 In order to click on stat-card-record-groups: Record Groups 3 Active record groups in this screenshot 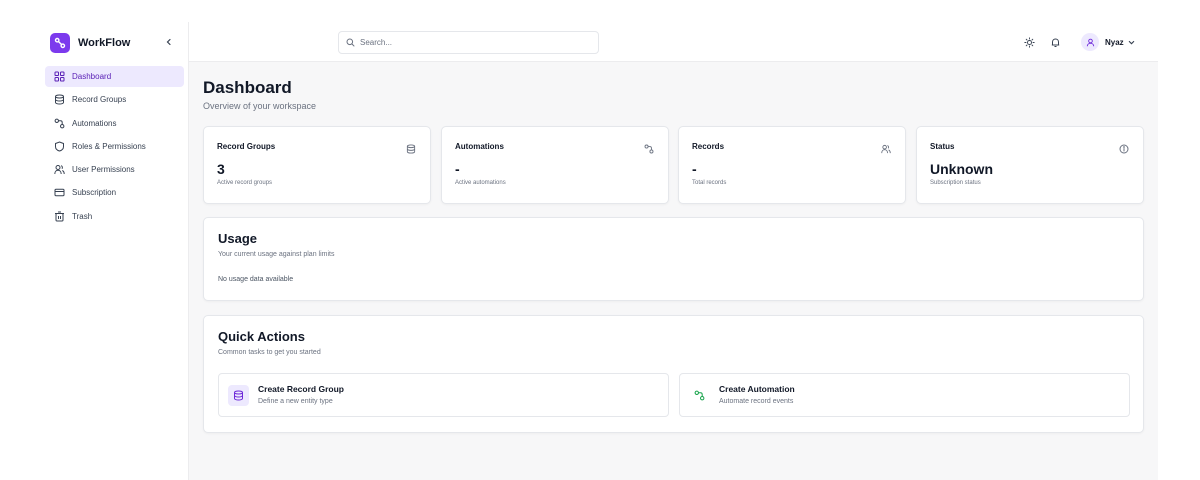, I will do `click(317, 165)`.